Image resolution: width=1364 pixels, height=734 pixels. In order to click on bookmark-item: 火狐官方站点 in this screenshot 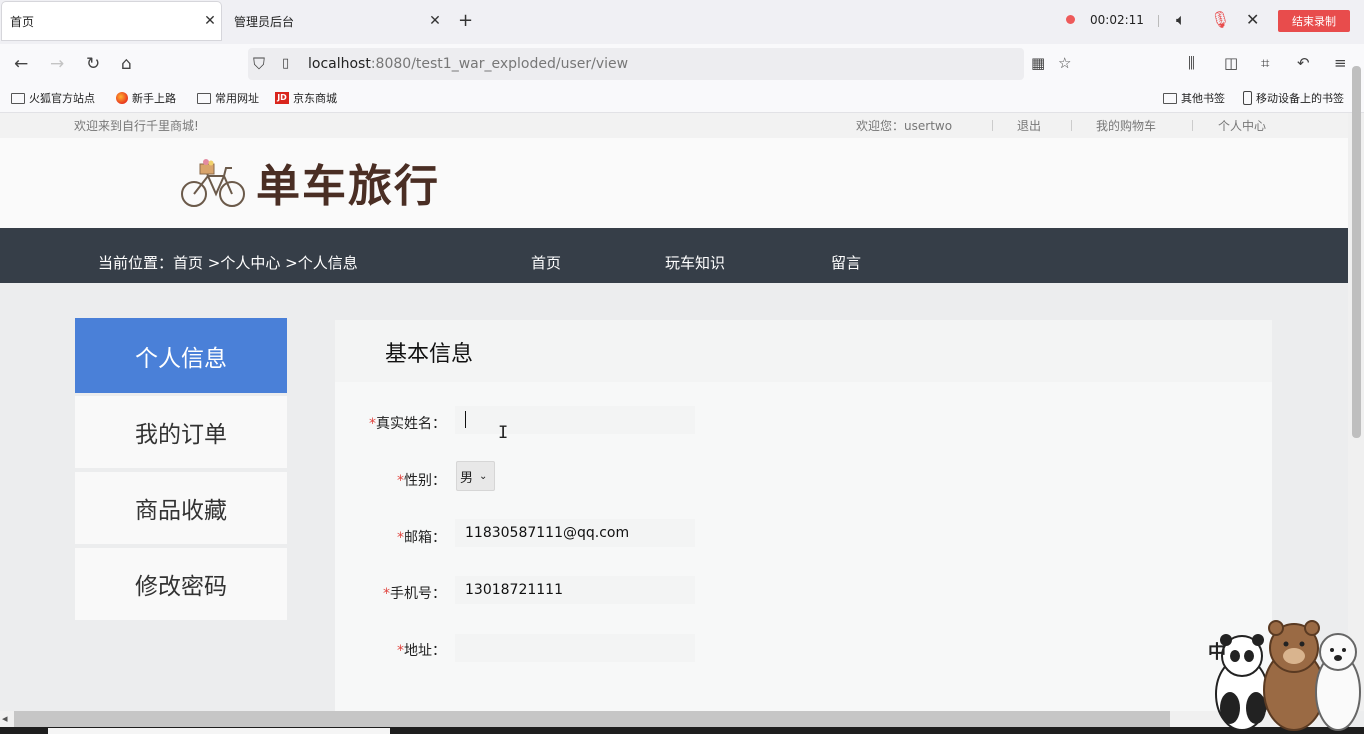, I will do `click(53, 98)`.